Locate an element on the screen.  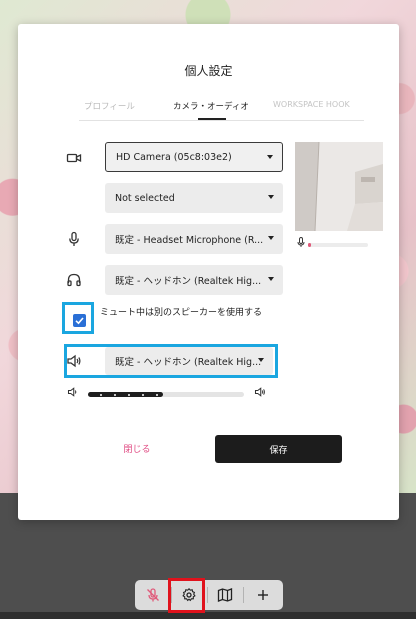
volume-high-icon is located at coordinates (260, 392).